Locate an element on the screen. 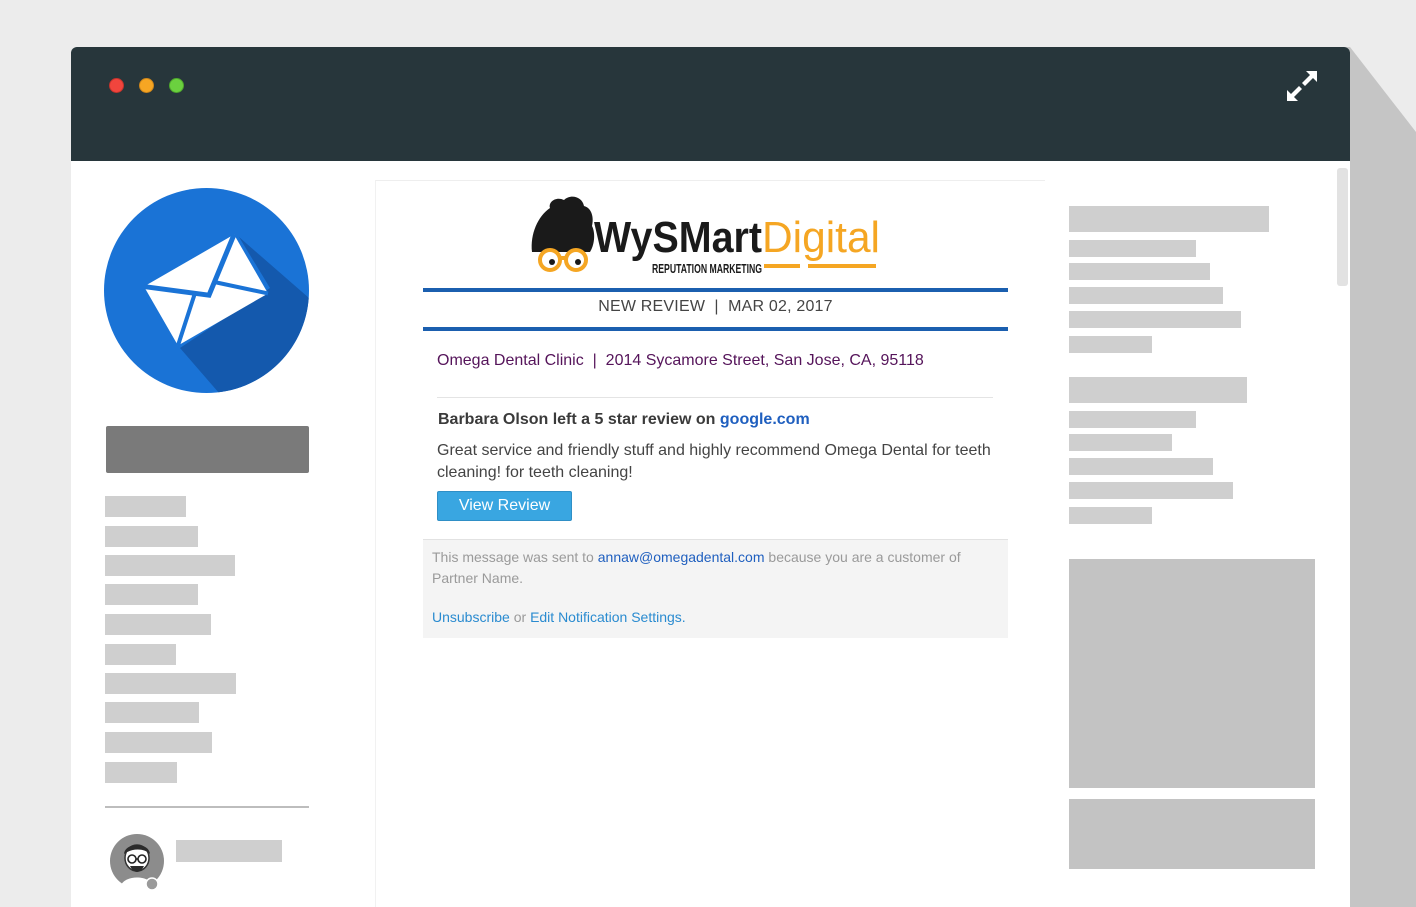 The image size is (1416, 907). header-rule-bottom is located at coordinates (715, 329).